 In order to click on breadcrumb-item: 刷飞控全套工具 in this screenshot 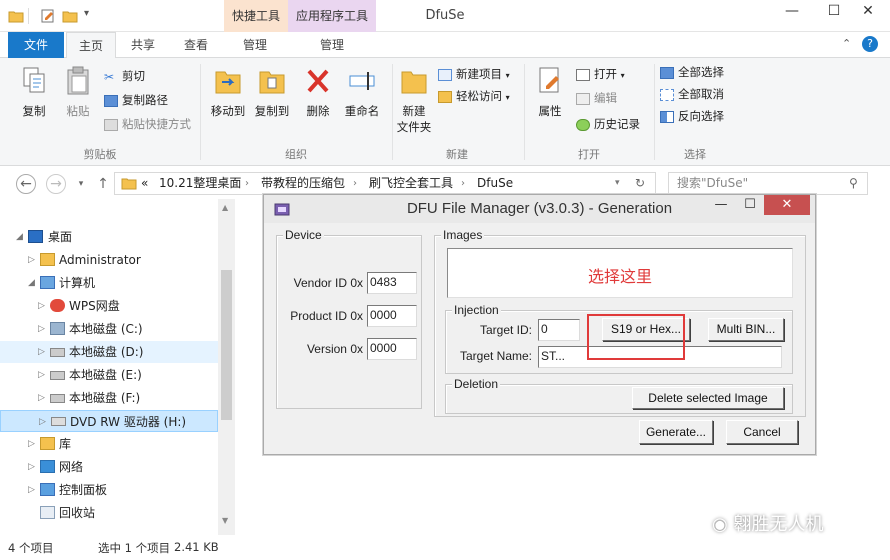, I will do `click(411, 183)`.